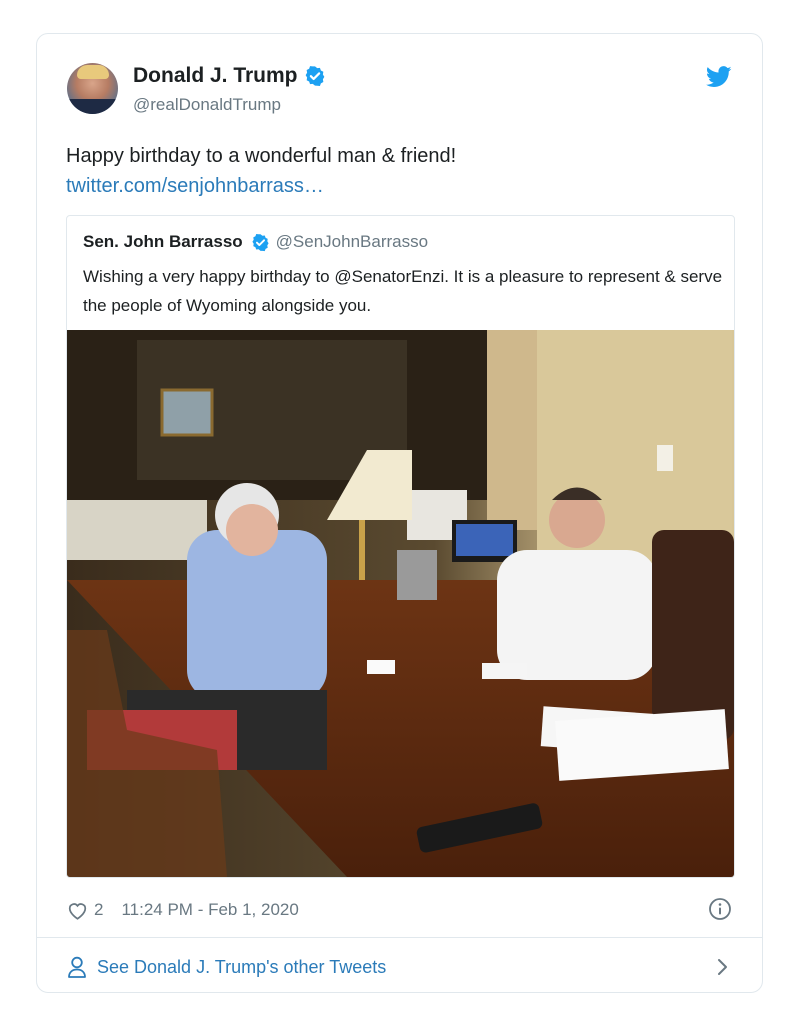 Image resolution: width=800 pixels, height=1029 pixels. Describe the element at coordinates (241, 967) in the screenshot. I see `see-more-tweets-label: See Donald J. Trump's other Tweets` at that location.